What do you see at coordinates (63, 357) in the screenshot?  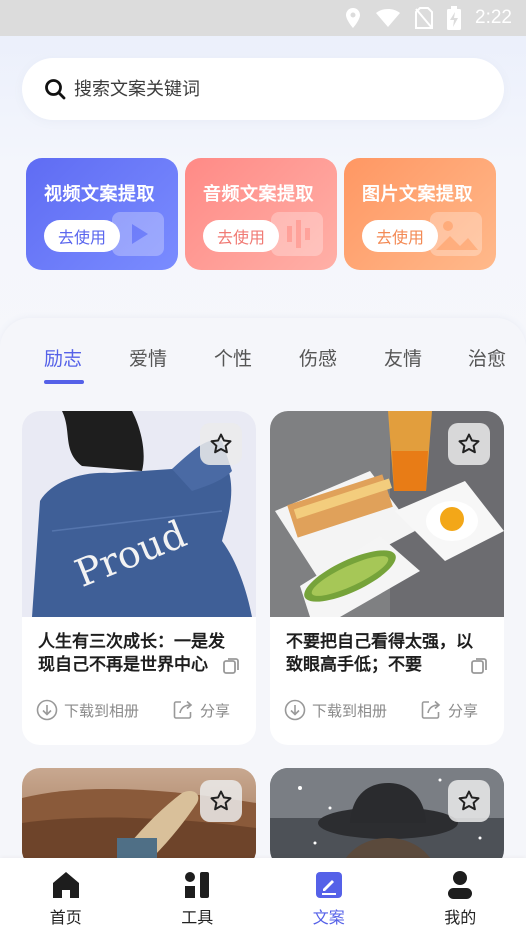 I see `tab-inspirational: 励志` at bounding box center [63, 357].